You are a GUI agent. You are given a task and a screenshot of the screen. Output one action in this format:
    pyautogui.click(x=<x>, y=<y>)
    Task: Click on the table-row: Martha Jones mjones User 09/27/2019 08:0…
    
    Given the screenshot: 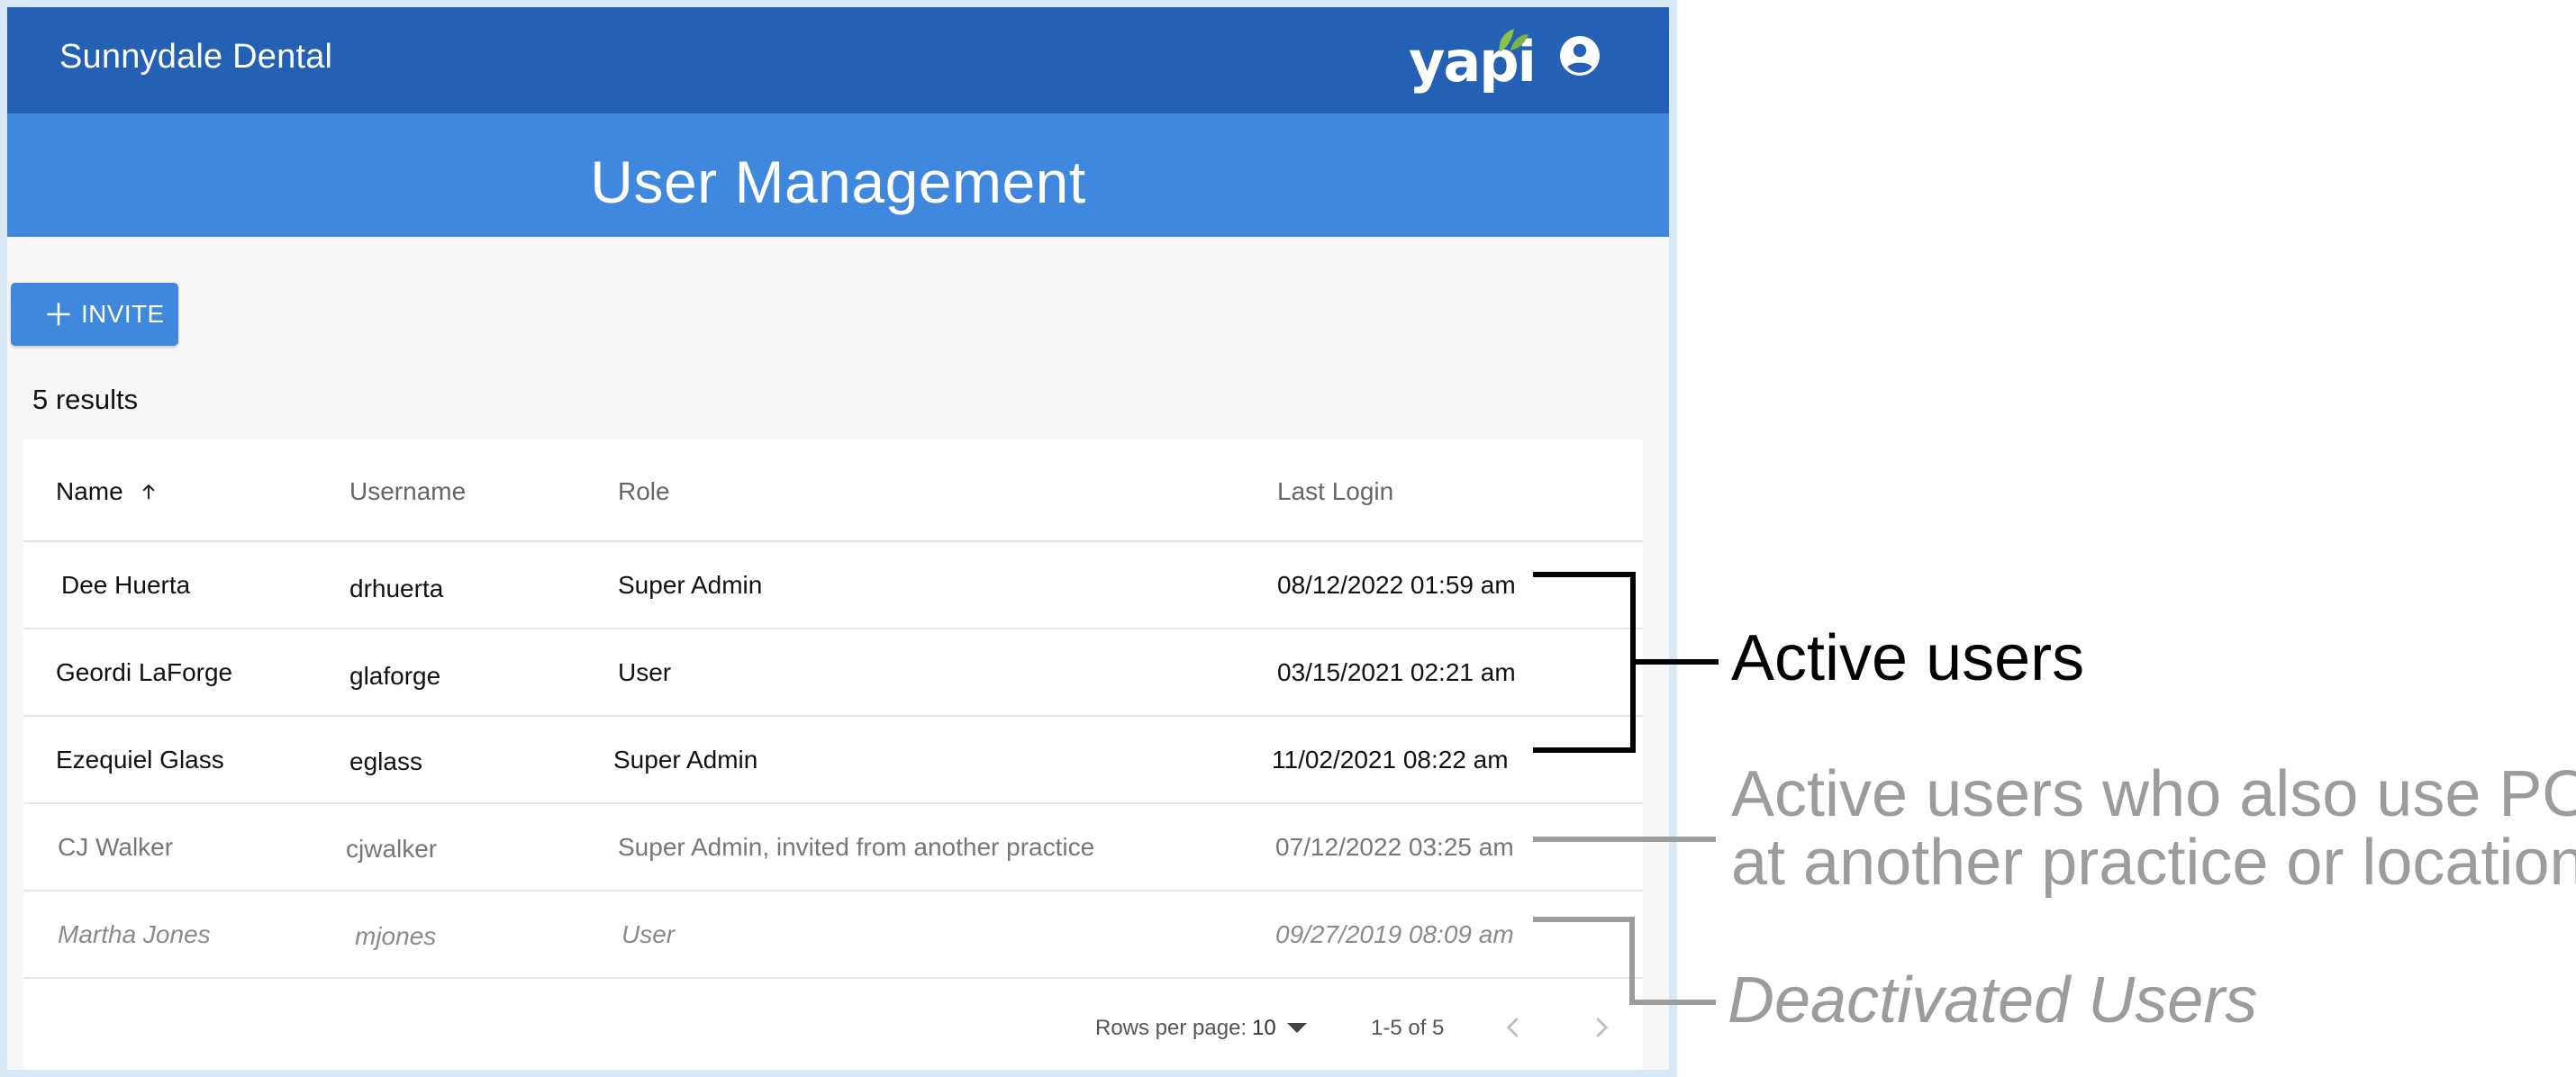 What is the action you would take?
    pyautogui.click(x=833, y=935)
    